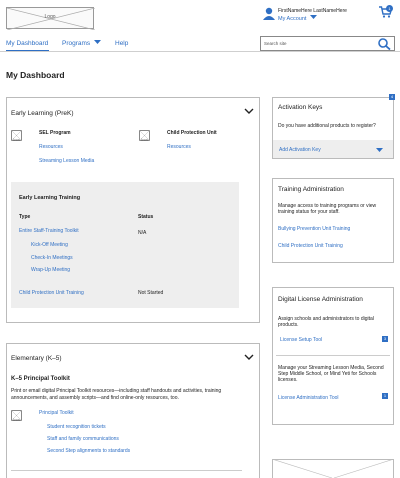 The width and height of the screenshot is (400, 478). I want to click on bullying-prevention-training-link: Bullying Prevention Unit Training, so click(314, 229).